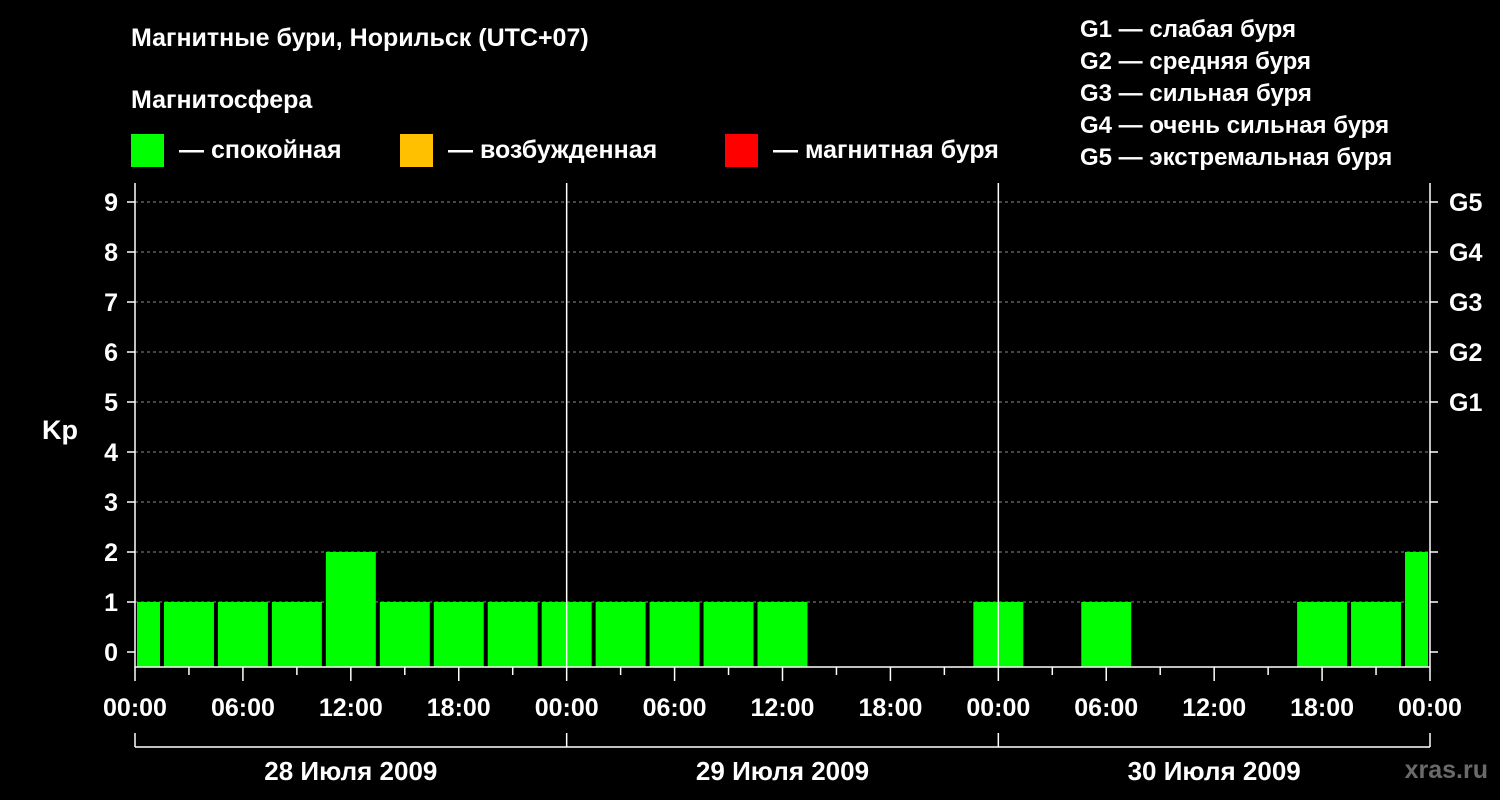  I want to click on x-tick-label-1: 06:00, so click(243, 708).